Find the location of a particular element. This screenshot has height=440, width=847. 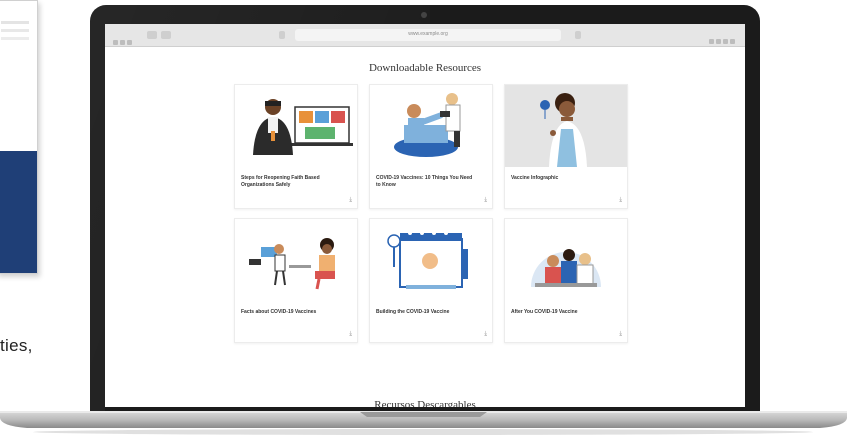

presenter-video-call-illustration is located at coordinates (303, 127).